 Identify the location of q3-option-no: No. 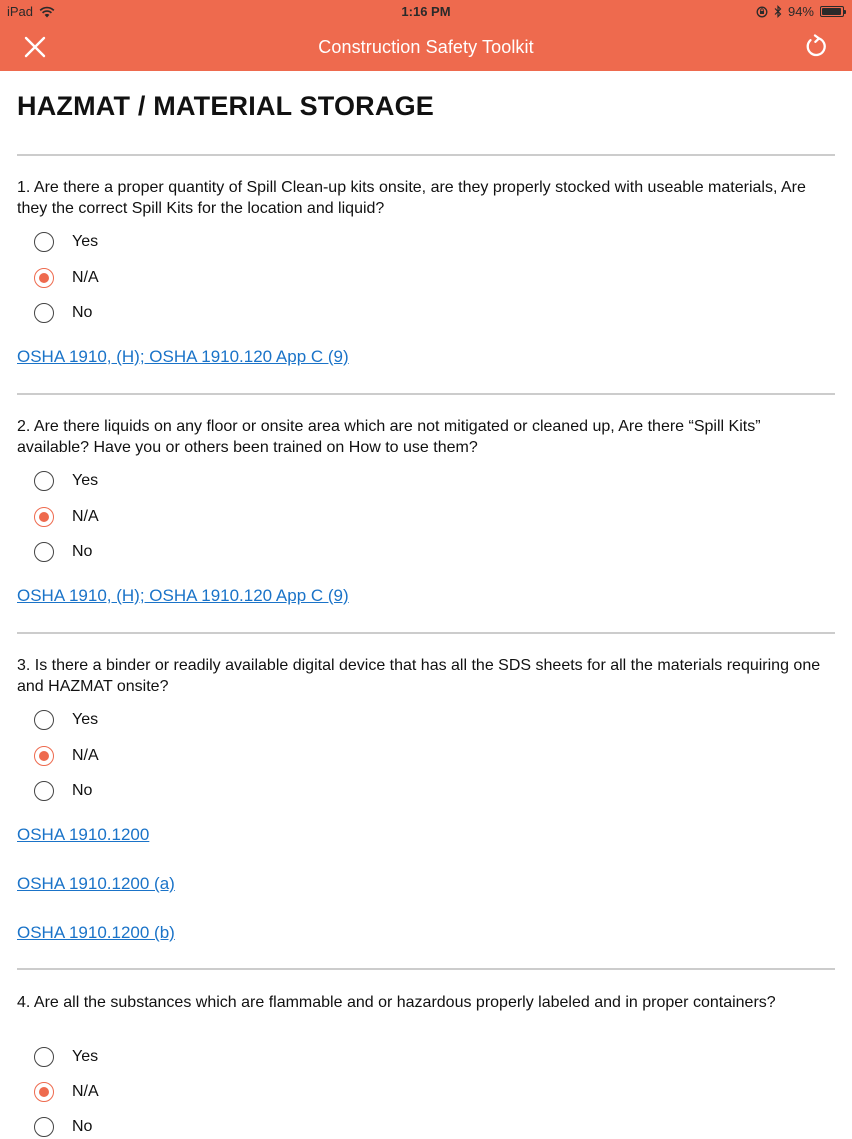
(63, 791).